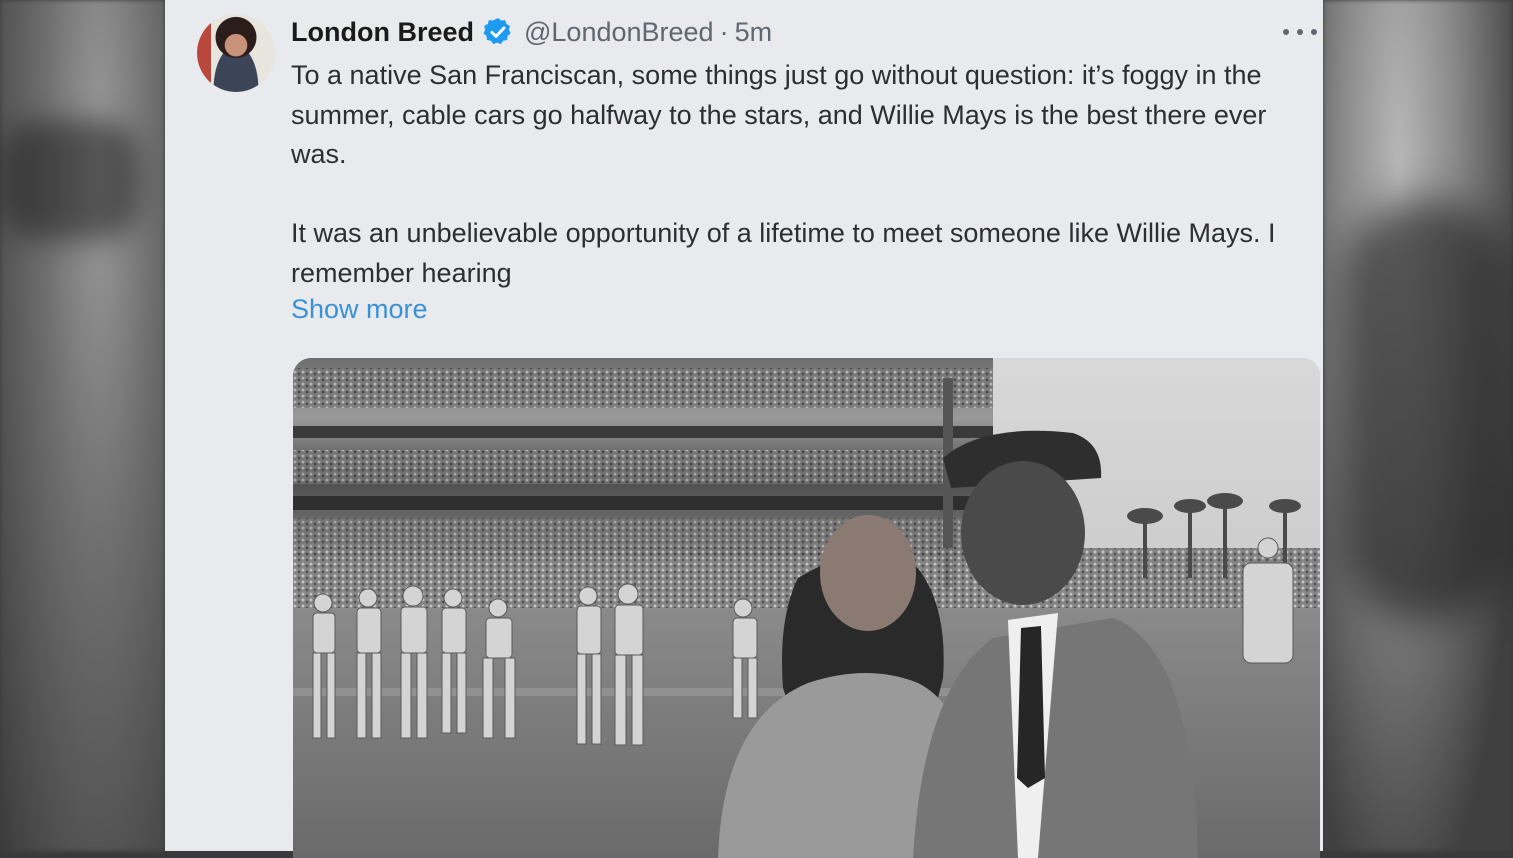  I want to click on author-handle: @LondonBreed, so click(619, 32).